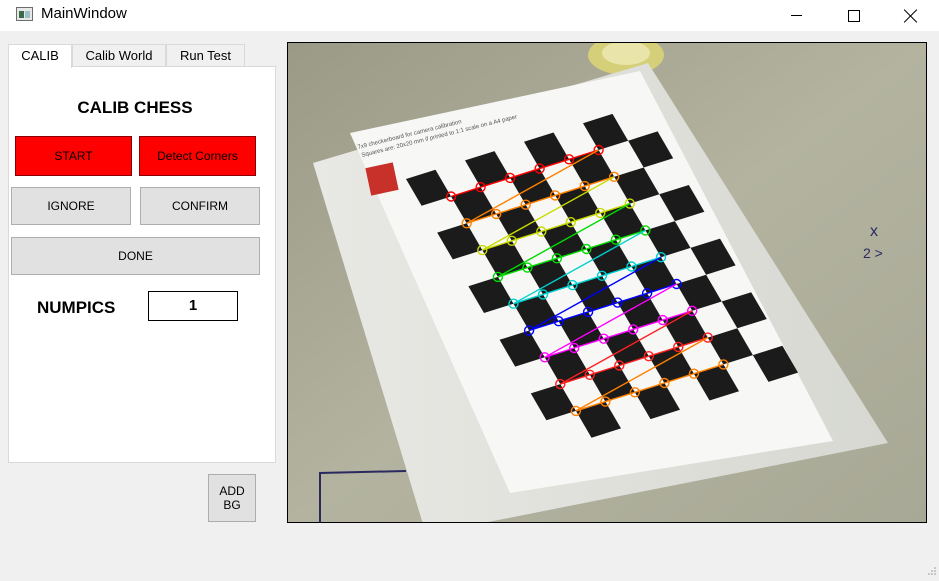 The image size is (939, 581). I want to click on start-button: START, so click(73, 156).